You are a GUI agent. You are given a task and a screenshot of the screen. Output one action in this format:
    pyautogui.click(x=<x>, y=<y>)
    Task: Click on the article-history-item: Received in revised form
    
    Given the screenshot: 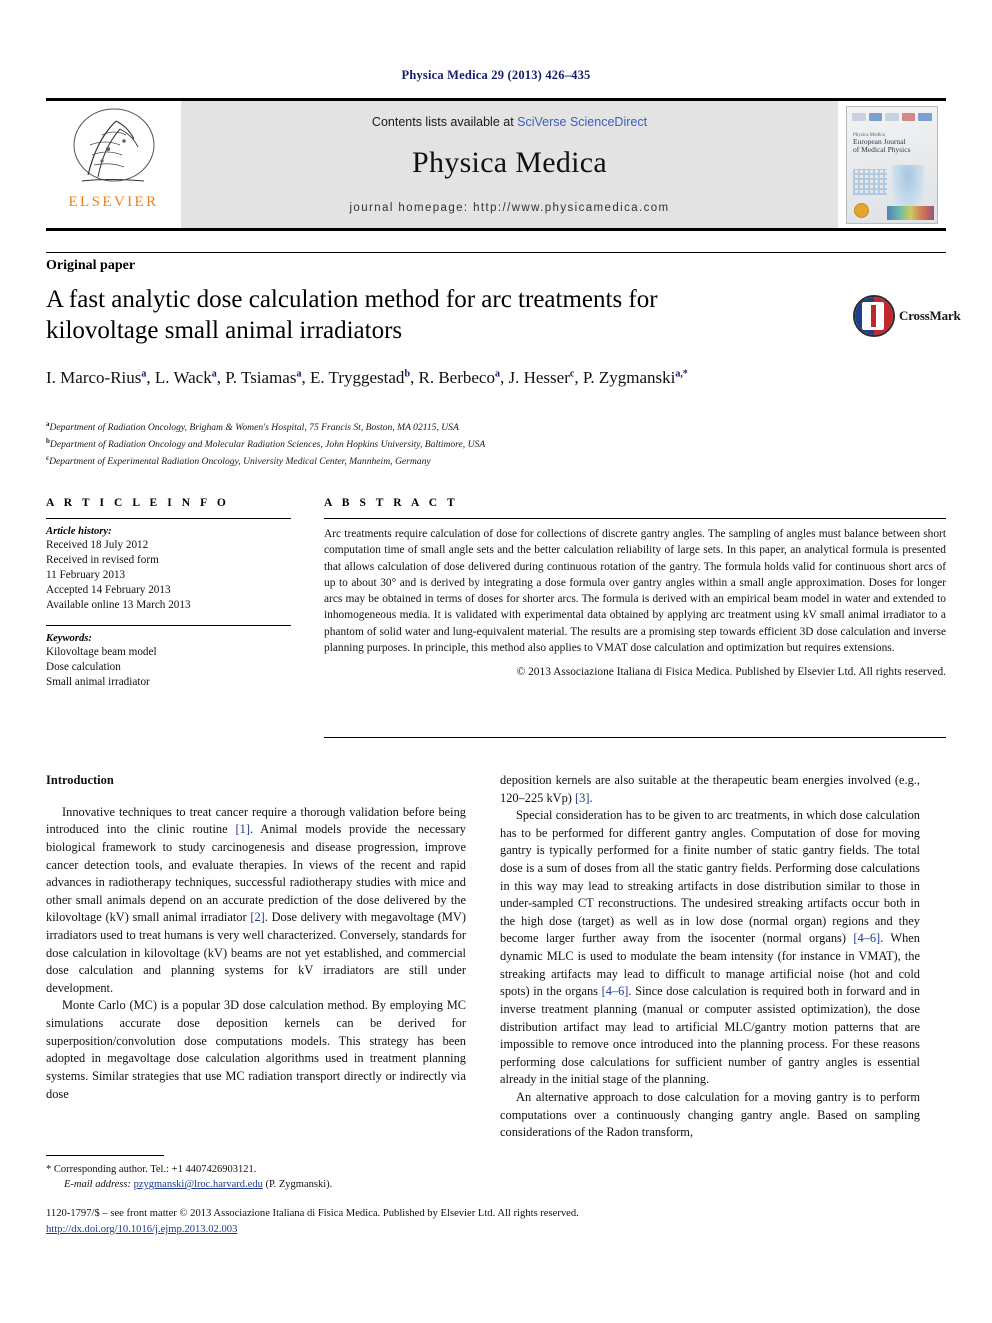 What is the action you would take?
    pyautogui.click(x=102, y=560)
    